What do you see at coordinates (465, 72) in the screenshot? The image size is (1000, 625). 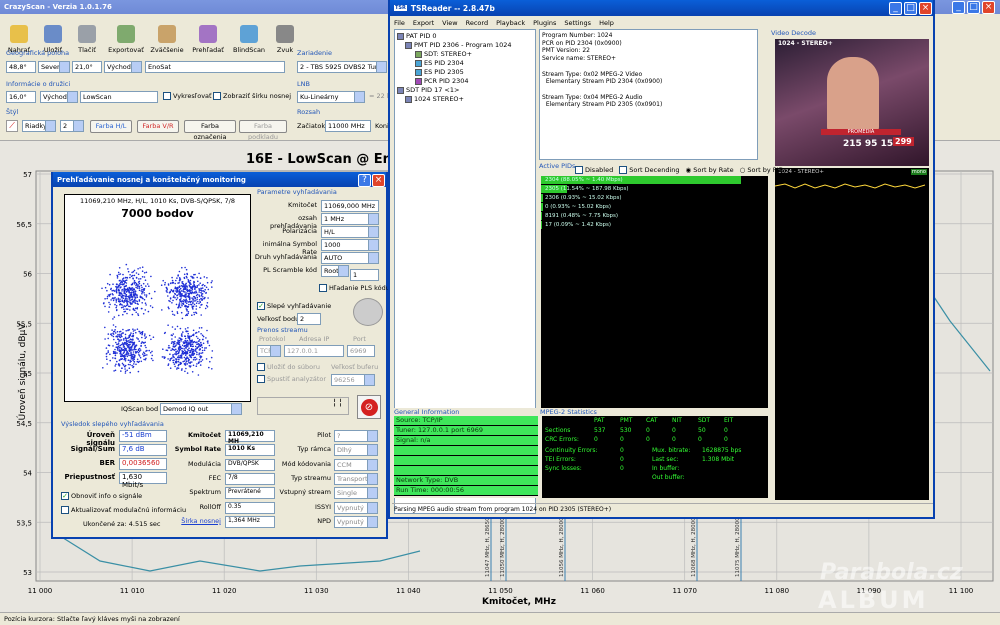 I see `tree-node: ES PID 2305` at bounding box center [465, 72].